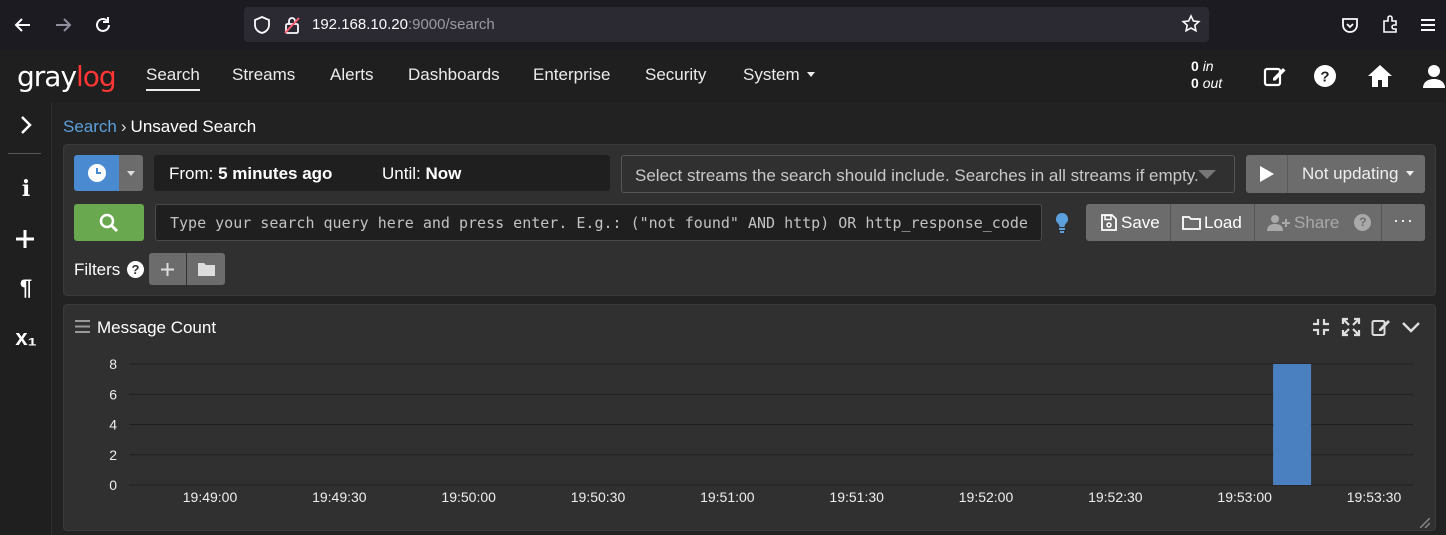  What do you see at coordinates (421, 174) in the screenshot?
I see `range-until: Until: Now` at bounding box center [421, 174].